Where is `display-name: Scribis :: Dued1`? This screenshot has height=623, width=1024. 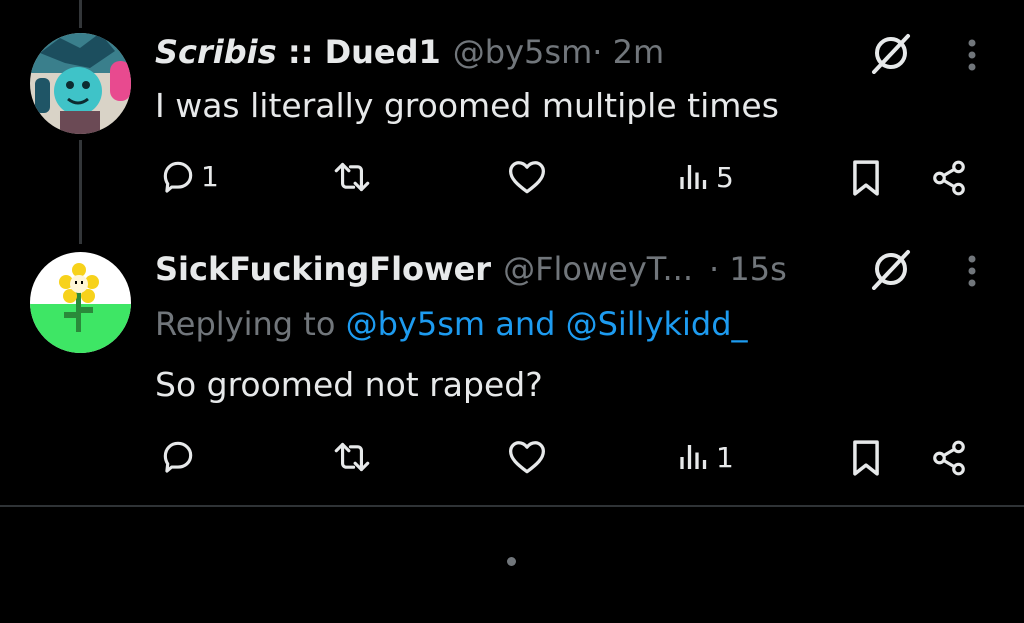 display-name: Scribis :: Dued1 is located at coordinates (298, 52).